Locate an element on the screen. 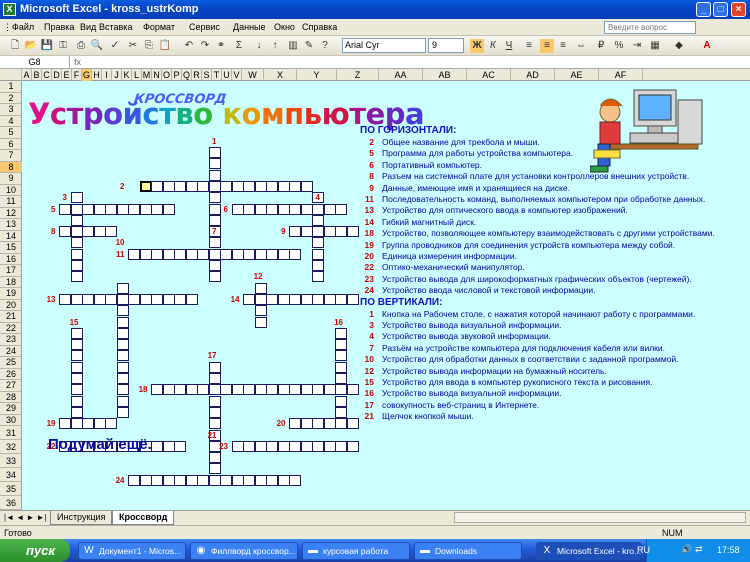 This screenshot has height=562, width=750. close-button: × is located at coordinates (738, 9).